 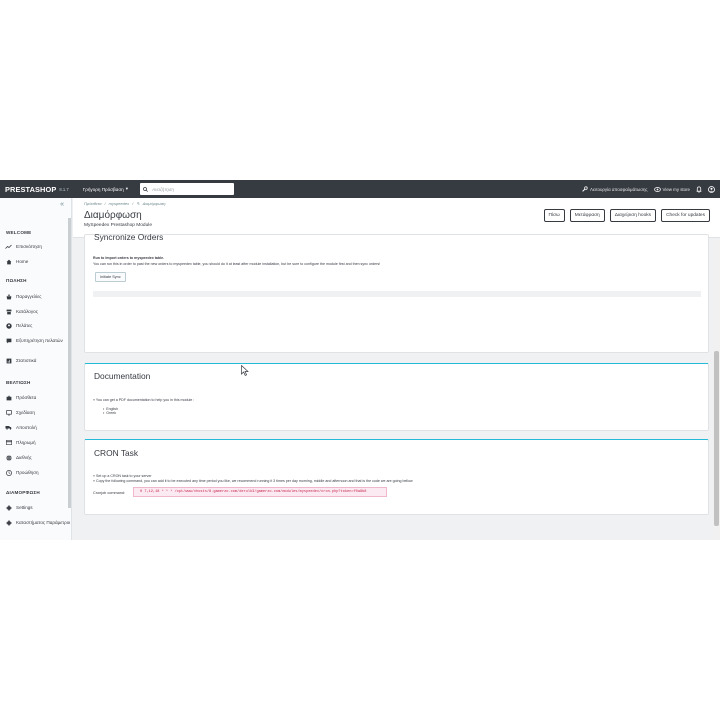 I want to click on caret-down-icon: ▾, so click(x=127, y=188).